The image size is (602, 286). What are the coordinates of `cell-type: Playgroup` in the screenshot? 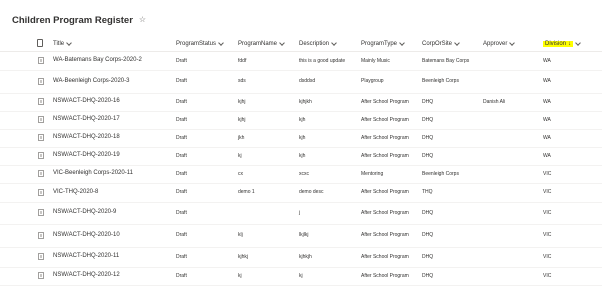 It's located at (372, 81).